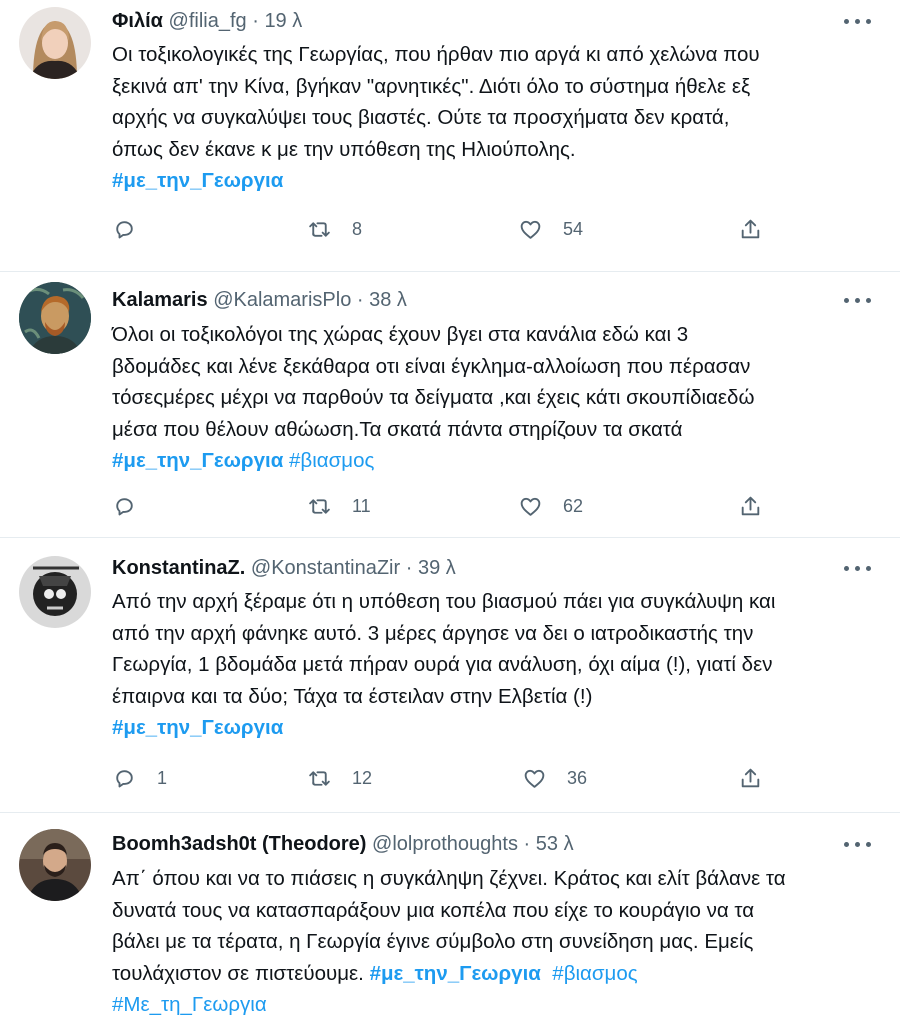 Image resolution: width=900 pixels, height=1036 pixels. I want to click on avatar-man-bearded-icon, so click(55, 865).